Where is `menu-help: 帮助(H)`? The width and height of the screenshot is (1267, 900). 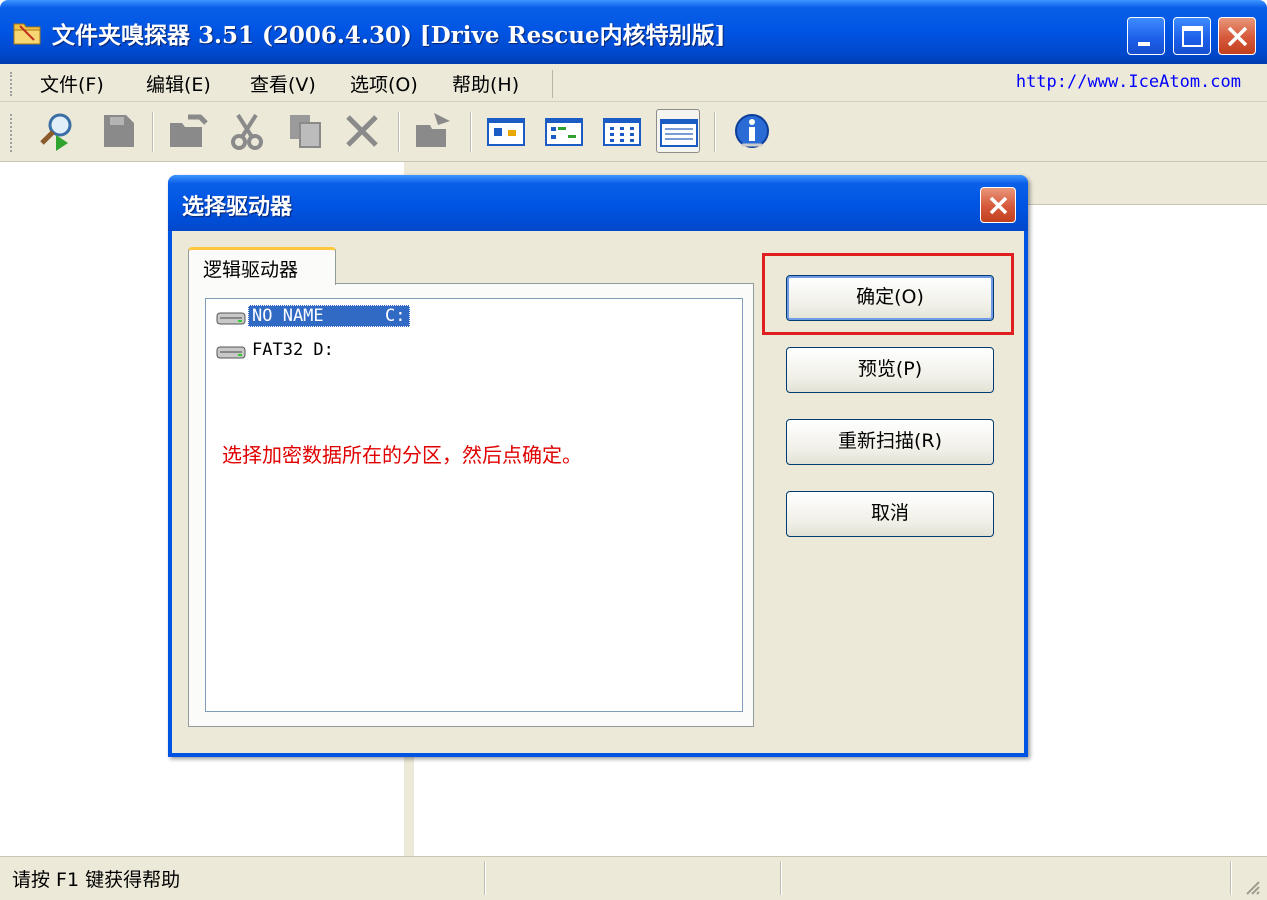
menu-help: 帮助(H) is located at coordinates (485, 83).